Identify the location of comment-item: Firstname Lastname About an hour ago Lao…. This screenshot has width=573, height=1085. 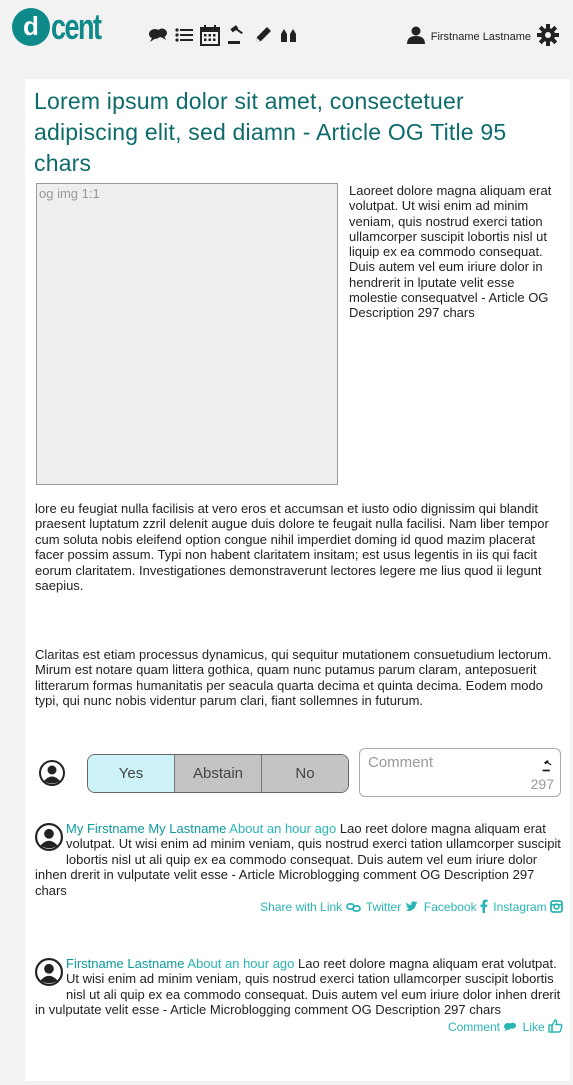
(299, 995).